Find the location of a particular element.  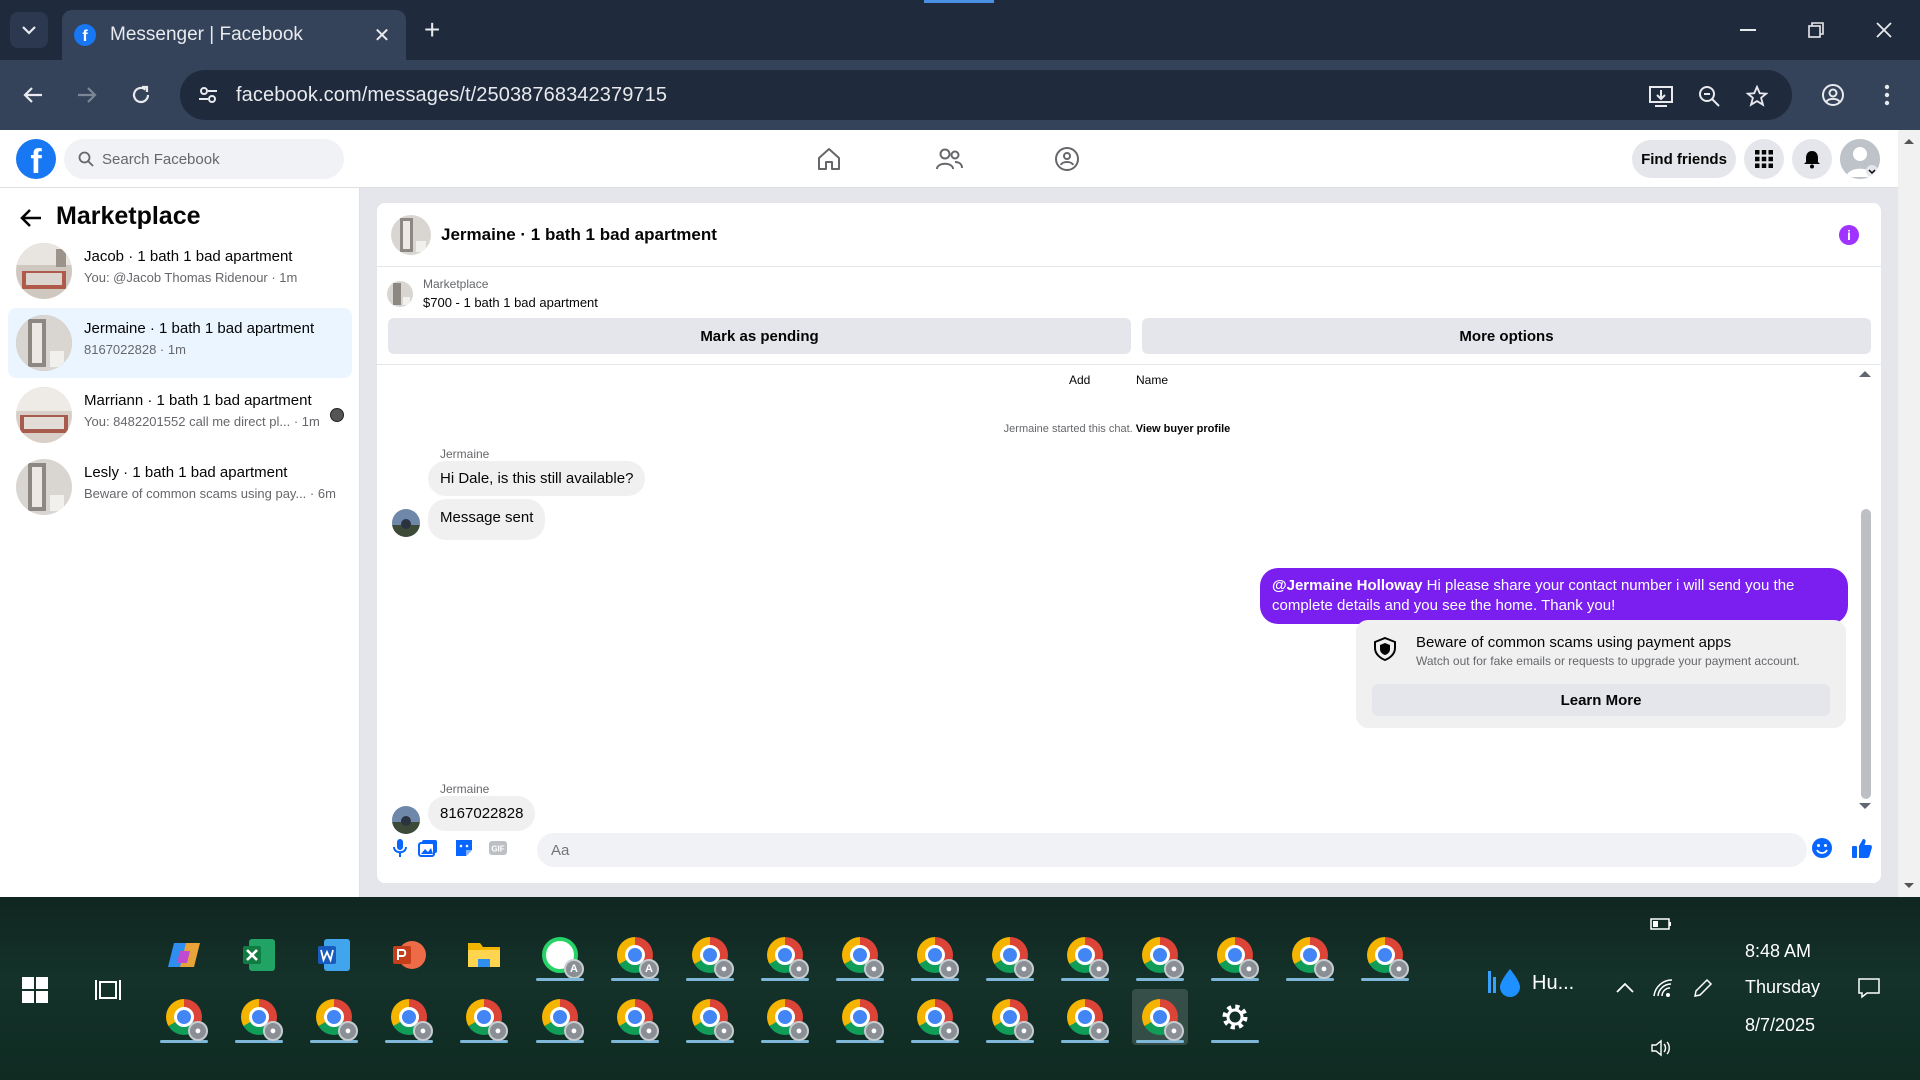

mention-link: @Jermaine Holloway is located at coordinates (1347, 585).